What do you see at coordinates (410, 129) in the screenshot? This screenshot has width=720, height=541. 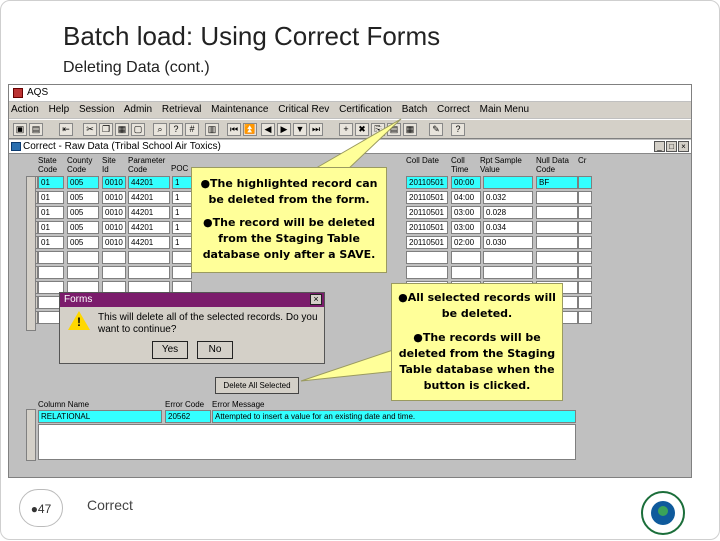 I see `calendar-icon: ▦` at bounding box center [410, 129].